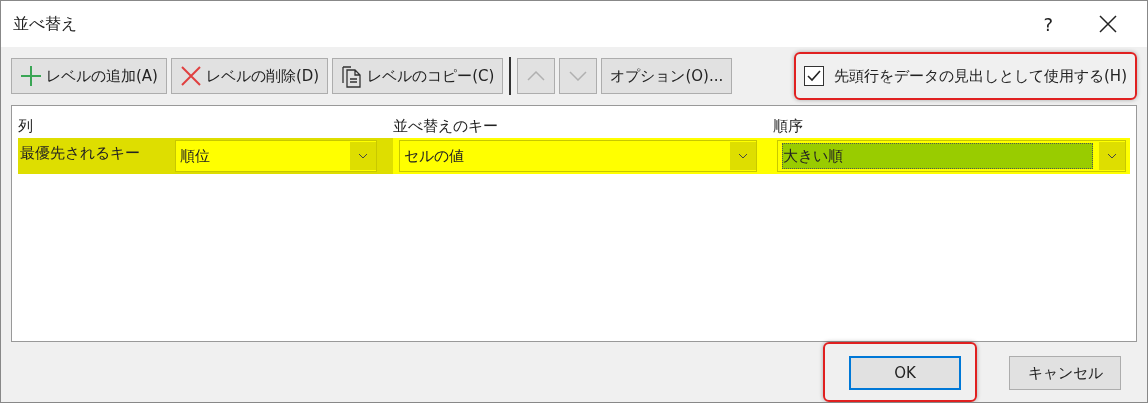 The height and width of the screenshot is (403, 1148). Describe the element at coordinates (276, 156) in the screenshot. I see `column-dropdown: 順位` at that location.